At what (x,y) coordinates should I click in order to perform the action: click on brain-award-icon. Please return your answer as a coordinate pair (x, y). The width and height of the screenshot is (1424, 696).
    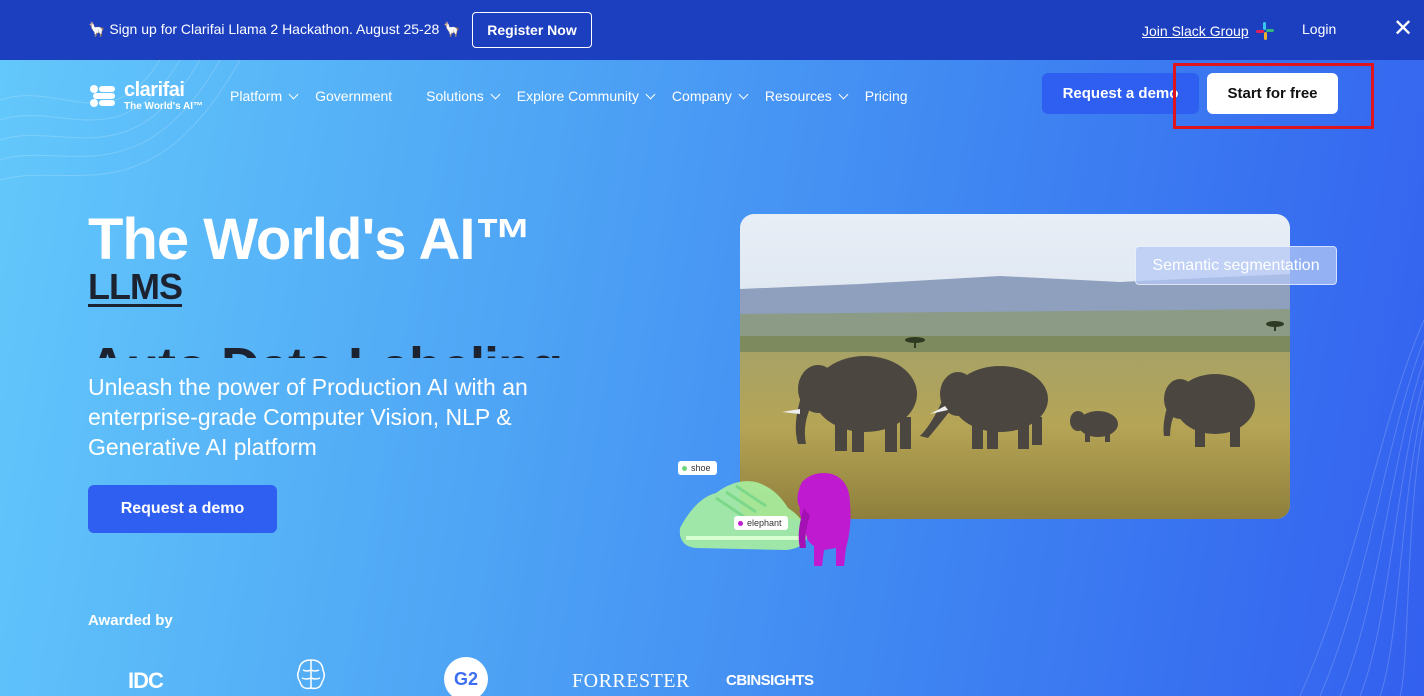
    Looking at the image, I should click on (311, 674).